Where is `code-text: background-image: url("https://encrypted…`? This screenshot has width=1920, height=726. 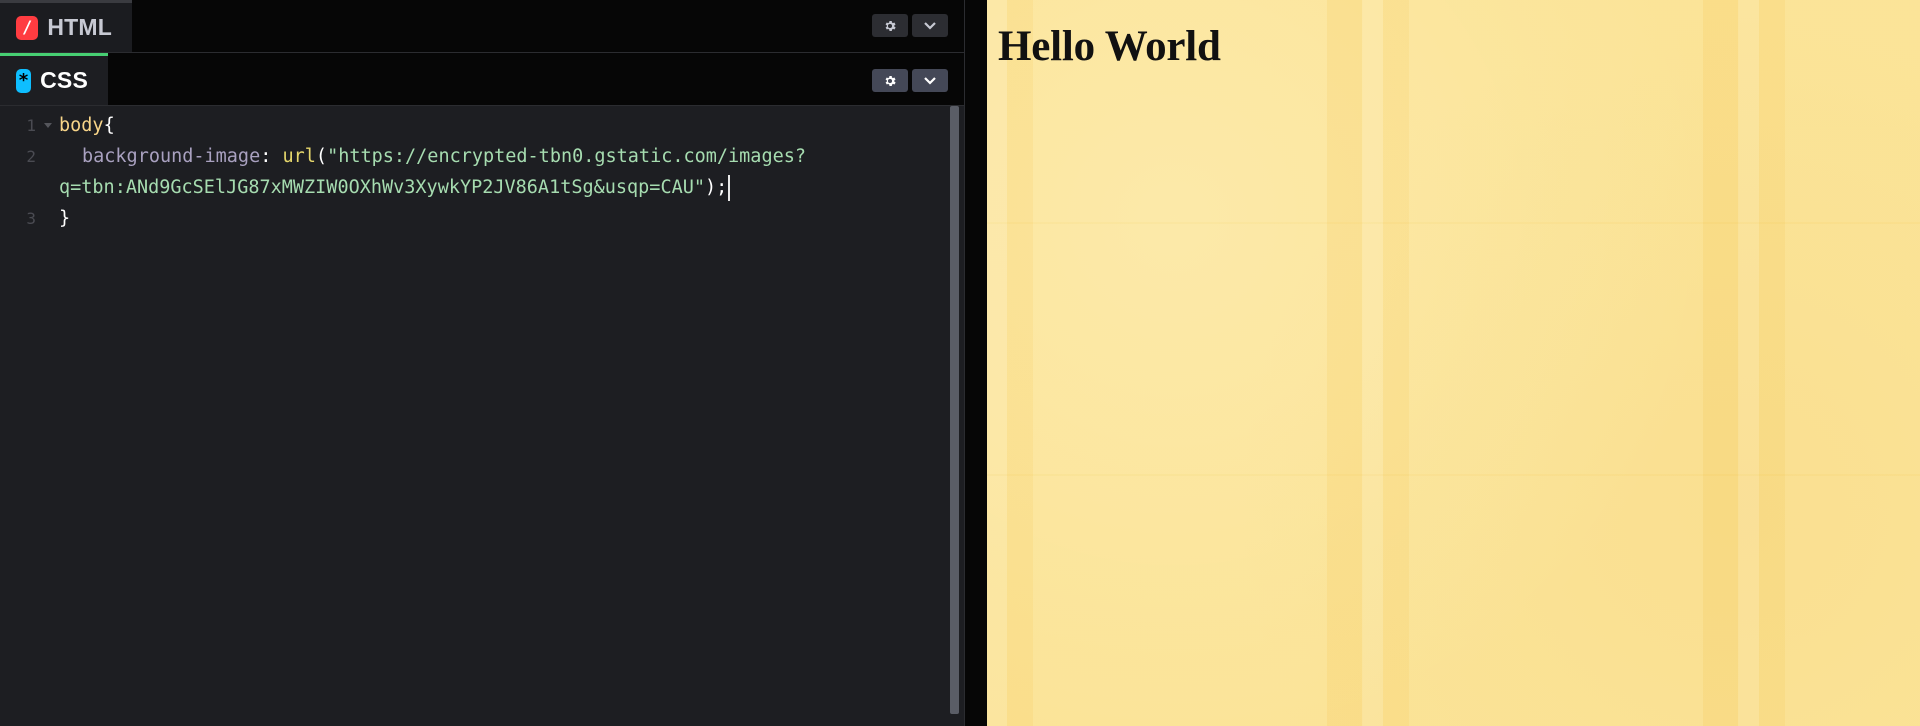
code-text: background-image: url("https://encrypted… is located at coordinates (444, 156).